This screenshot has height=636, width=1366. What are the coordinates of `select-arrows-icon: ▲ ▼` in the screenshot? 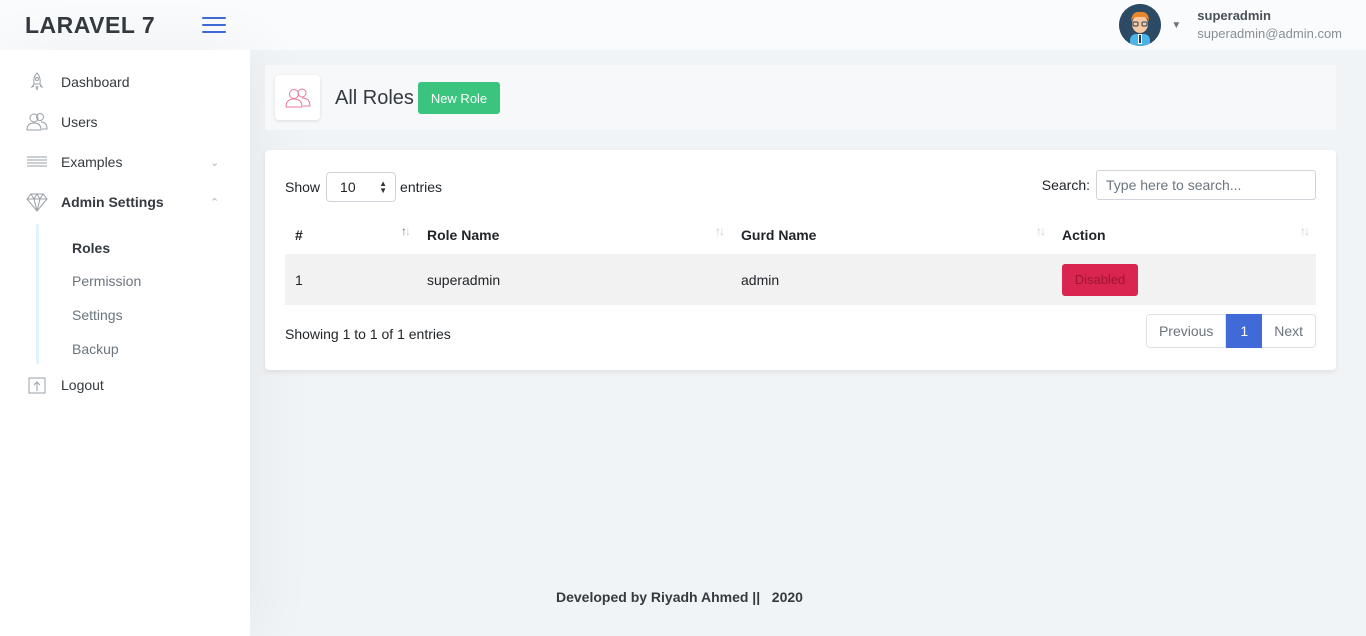 It's located at (383, 187).